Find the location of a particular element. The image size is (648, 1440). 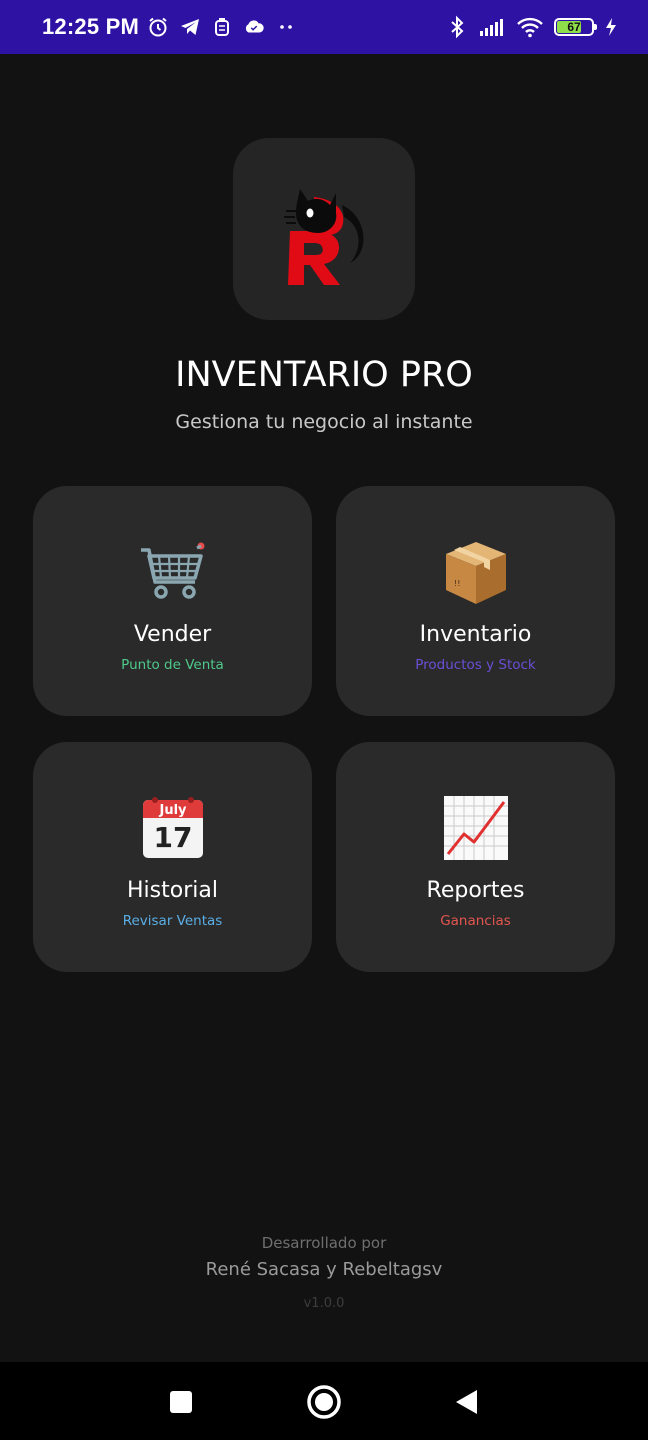

alarm-icon is located at coordinates (158, 27).